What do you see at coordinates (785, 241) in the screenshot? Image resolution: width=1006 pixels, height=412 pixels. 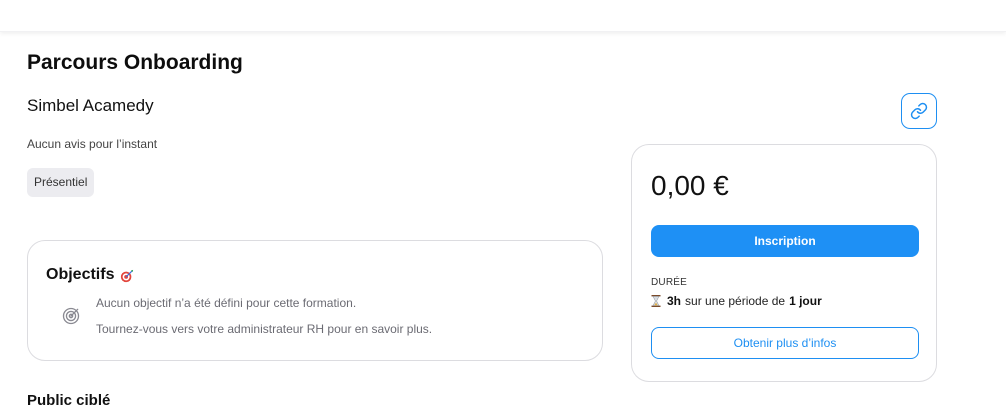 I see `signup-button: Inscription` at bounding box center [785, 241].